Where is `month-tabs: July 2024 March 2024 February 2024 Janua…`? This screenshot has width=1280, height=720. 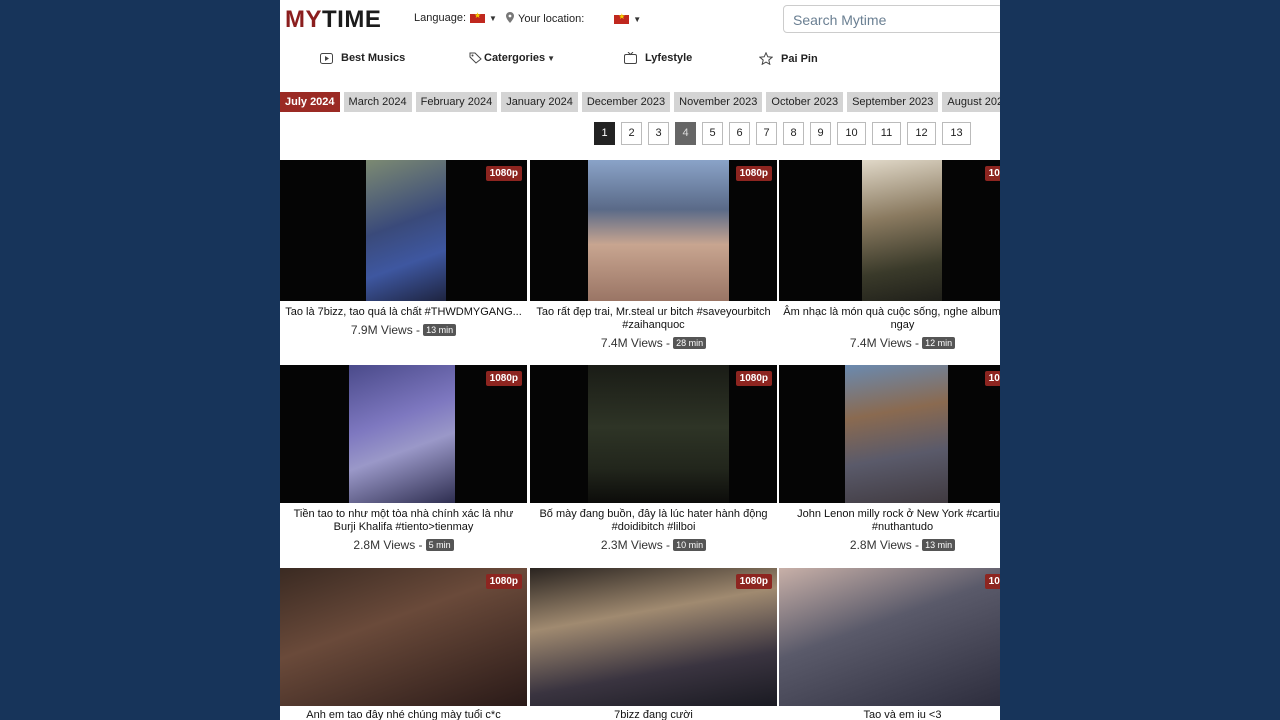
month-tabs: July 2024 March 2024 February 2024 Janua… is located at coordinates (640, 102).